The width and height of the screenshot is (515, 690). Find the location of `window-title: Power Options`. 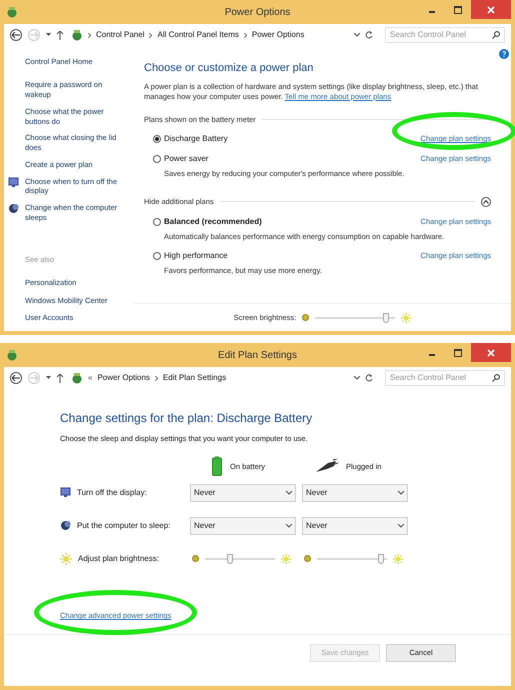

window-title: Power Options is located at coordinates (257, 13).